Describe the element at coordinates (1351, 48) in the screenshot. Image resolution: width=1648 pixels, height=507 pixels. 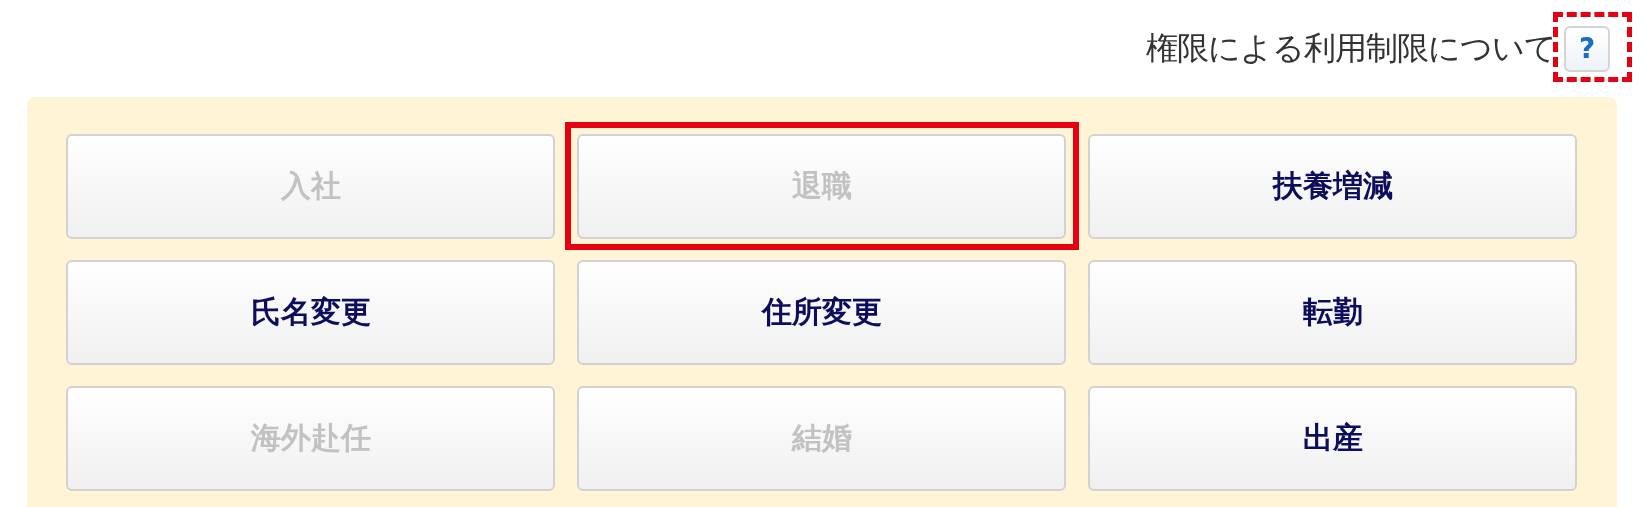
I see `help-label: 権限による利用制限について` at that location.